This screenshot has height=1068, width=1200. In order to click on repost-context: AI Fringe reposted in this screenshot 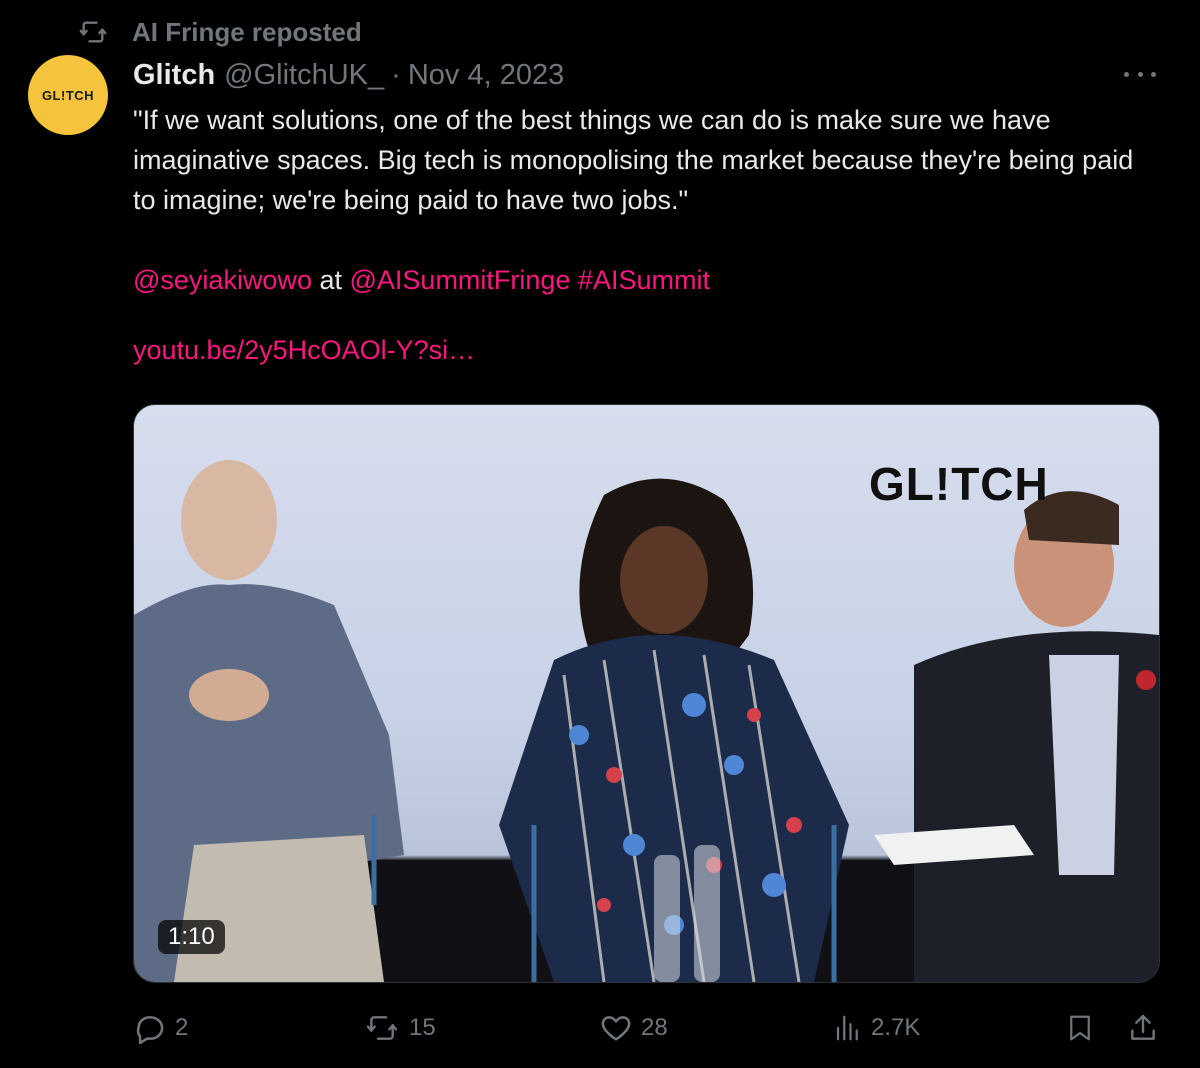, I will do `click(219, 32)`.